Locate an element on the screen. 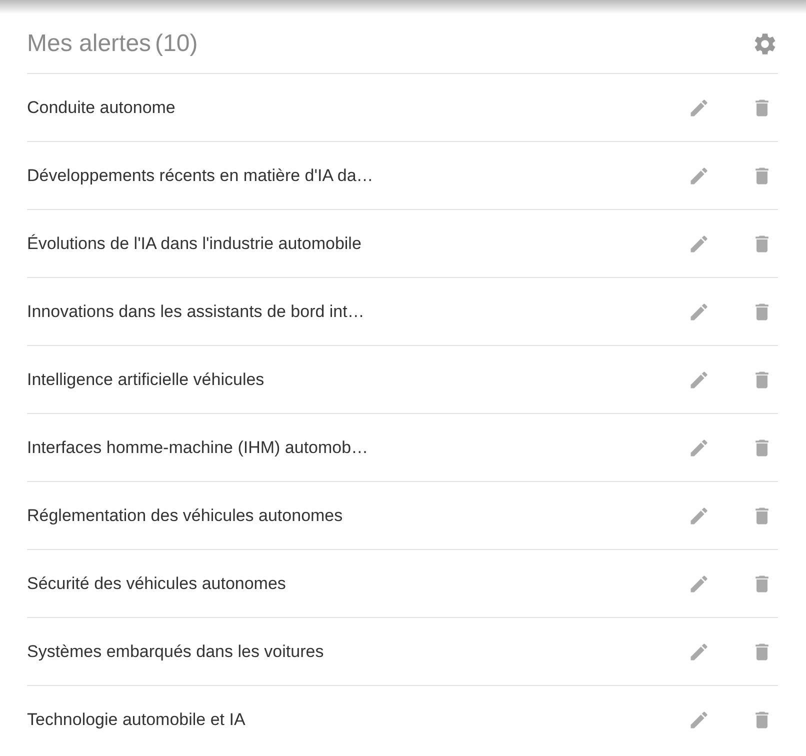  panel-title: Mes alertes is located at coordinates (89, 44).